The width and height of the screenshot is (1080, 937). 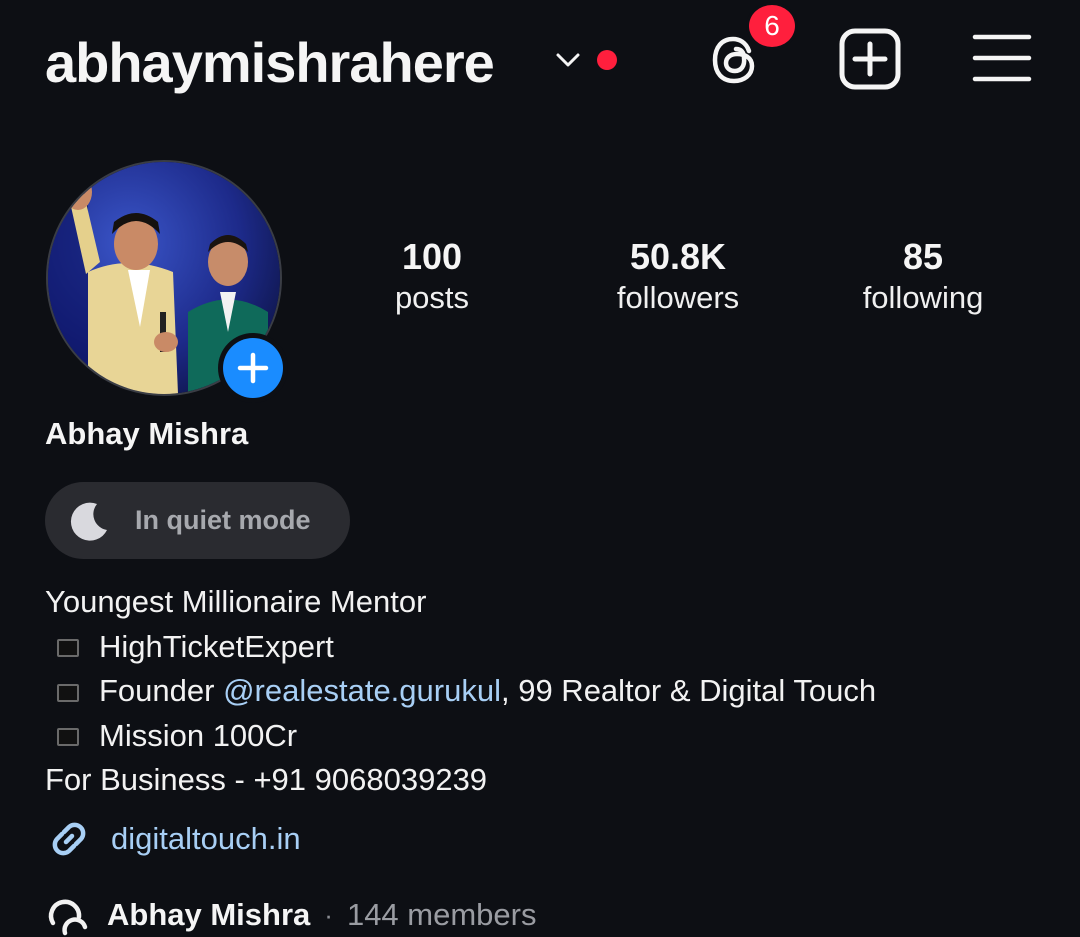 What do you see at coordinates (460, 647) in the screenshot?
I see `bio-line: HighTicketExpert` at bounding box center [460, 647].